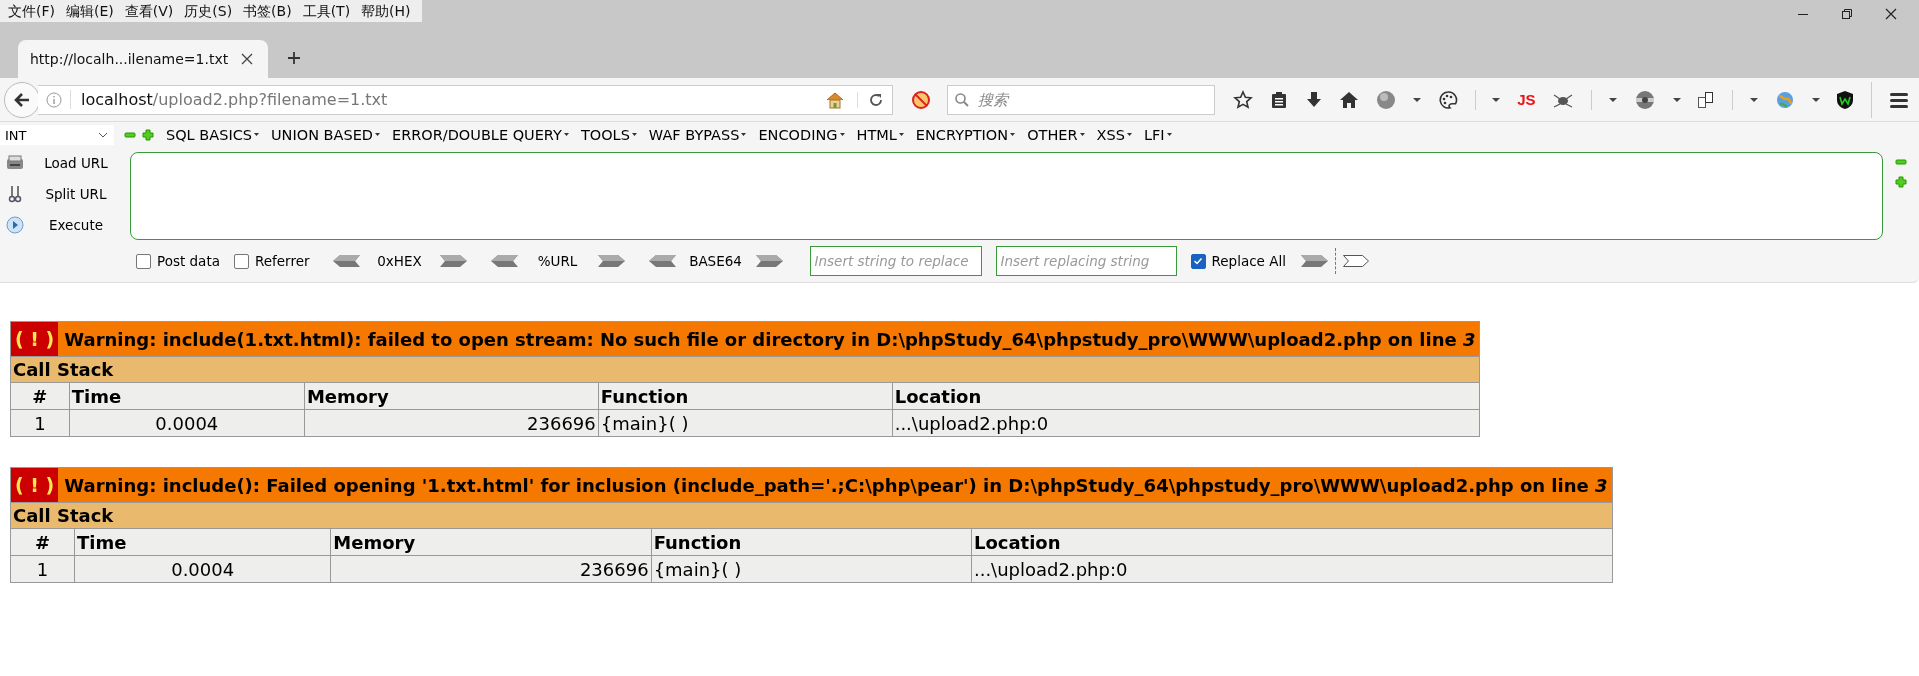  Describe the element at coordinates (880, 135) in the screenshot. I see `menu-button: HTML` at that location.